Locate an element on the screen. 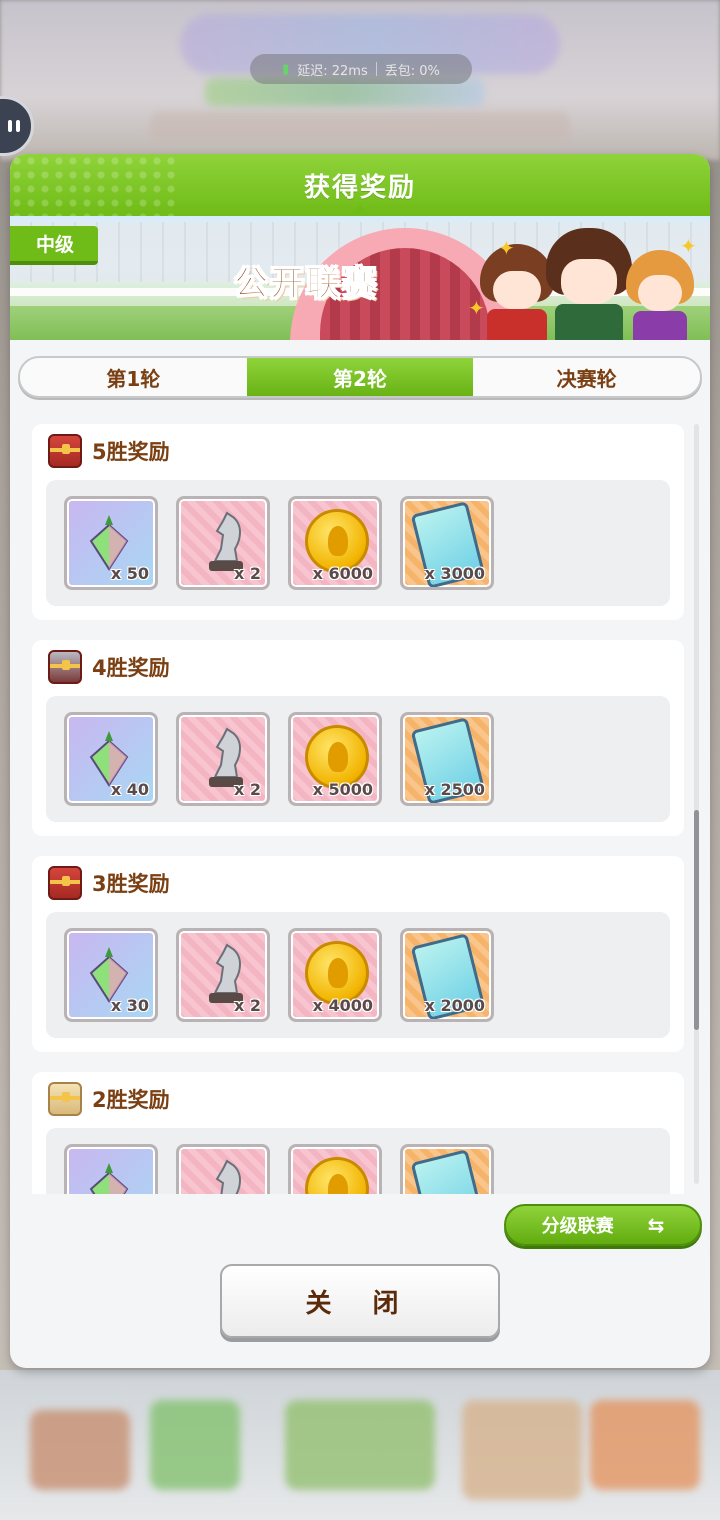  reward-item: x 50 is located at coordinates (111, 543).